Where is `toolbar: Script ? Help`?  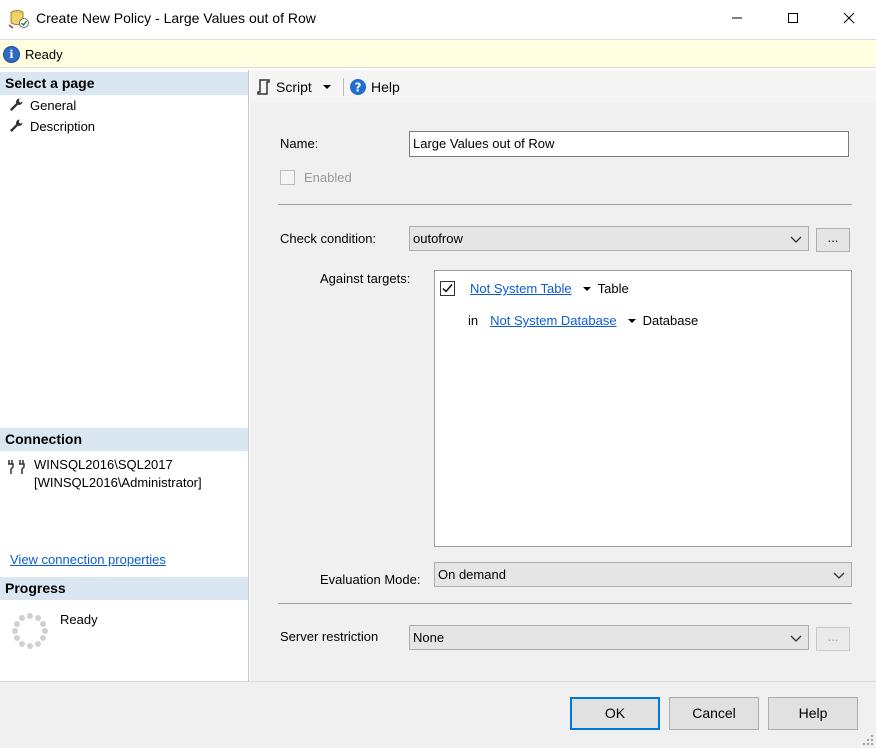
toolbar: Script ? Help is located at coordinates (563, 86).